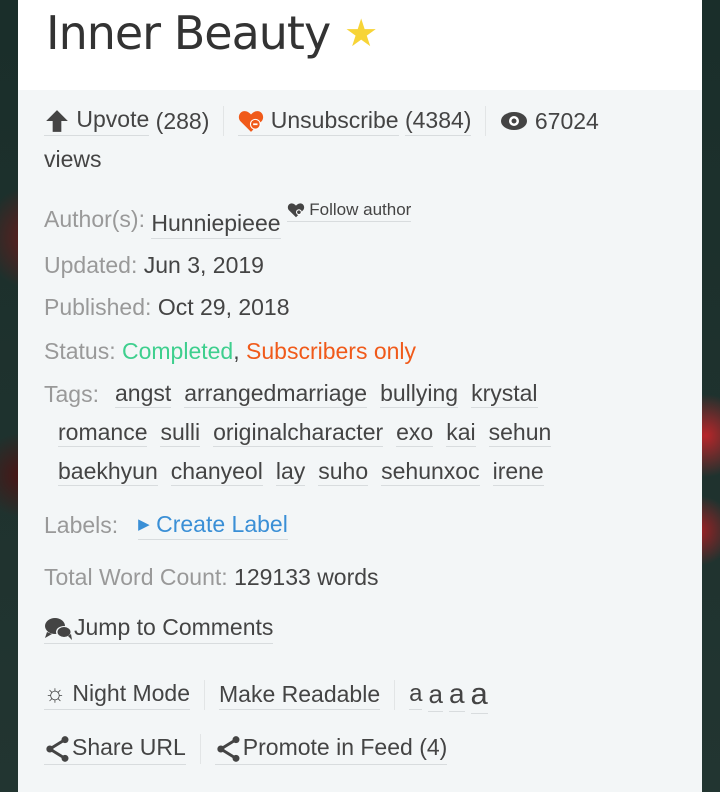 The height and width of the screenshot is (792, 720). I want to click on status-subscribers-only: Subscribers only, so click(331, 351).